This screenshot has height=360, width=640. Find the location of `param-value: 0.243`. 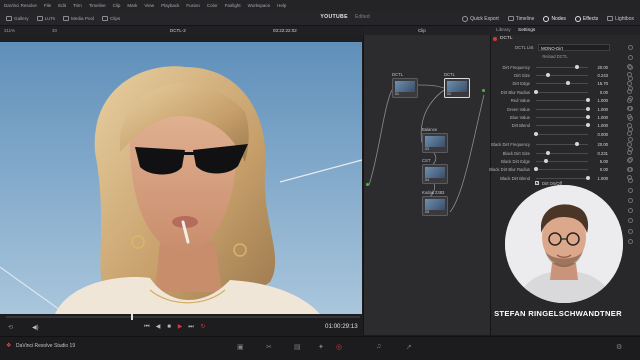

param-value: 0.243 is located at coordinates (599, 75).